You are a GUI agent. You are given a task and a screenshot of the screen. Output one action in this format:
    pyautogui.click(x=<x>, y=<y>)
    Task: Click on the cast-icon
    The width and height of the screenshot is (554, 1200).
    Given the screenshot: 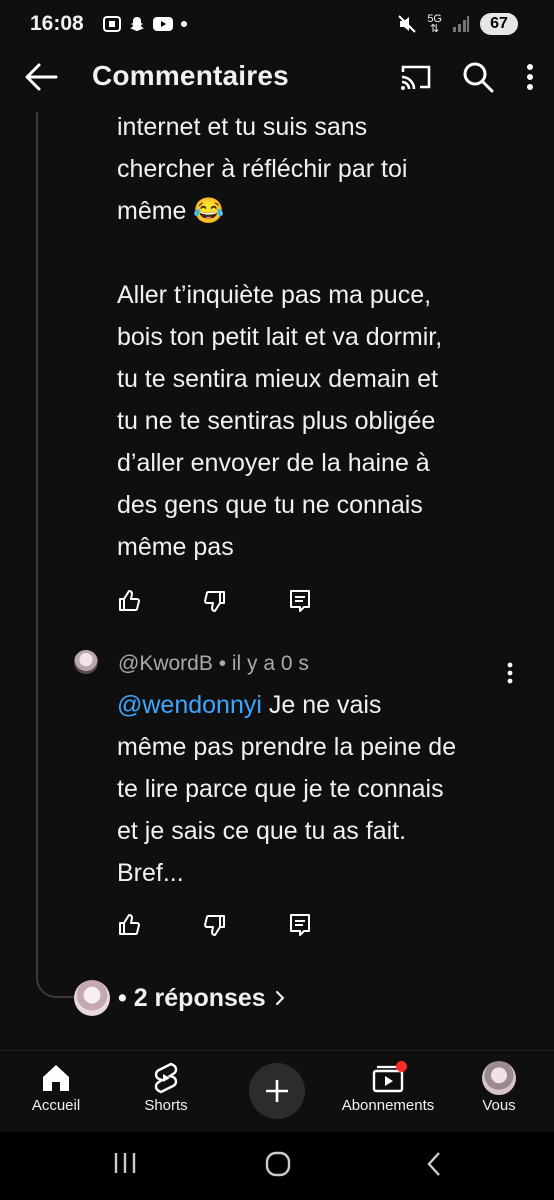 What is the action you would take?
    pyautogui.click(x=416, y=77)
    